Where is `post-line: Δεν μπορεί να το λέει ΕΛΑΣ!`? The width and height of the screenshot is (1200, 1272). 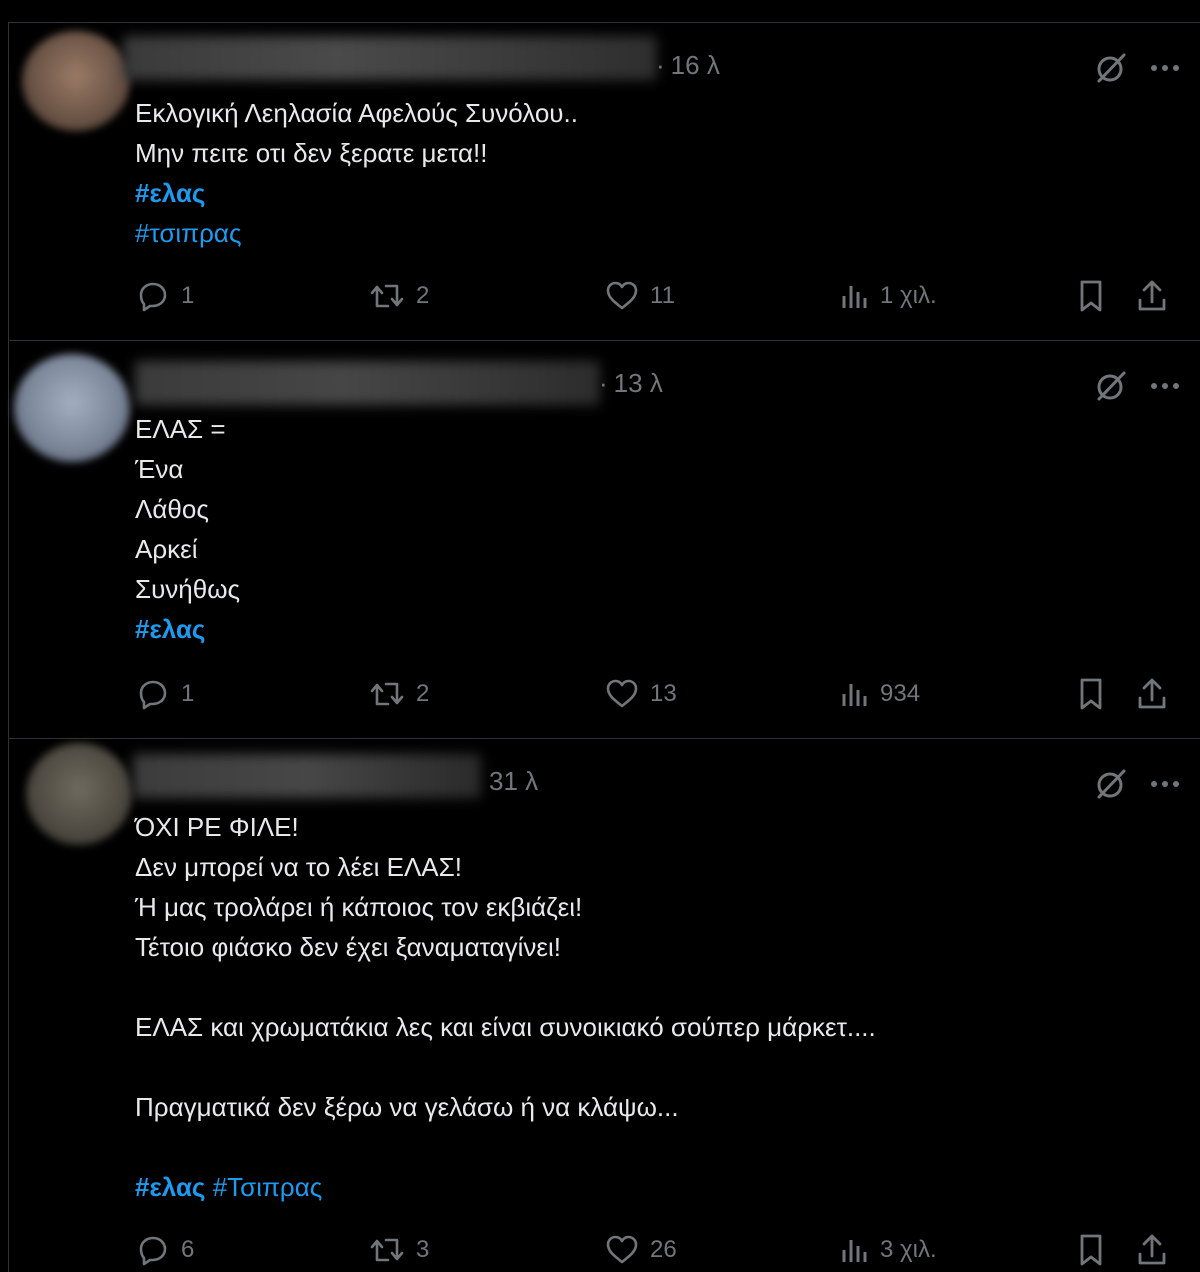 post-line: Δεν μπορεί να το λέει ΕΛΑΣ! is located at coordinates (298, 867).